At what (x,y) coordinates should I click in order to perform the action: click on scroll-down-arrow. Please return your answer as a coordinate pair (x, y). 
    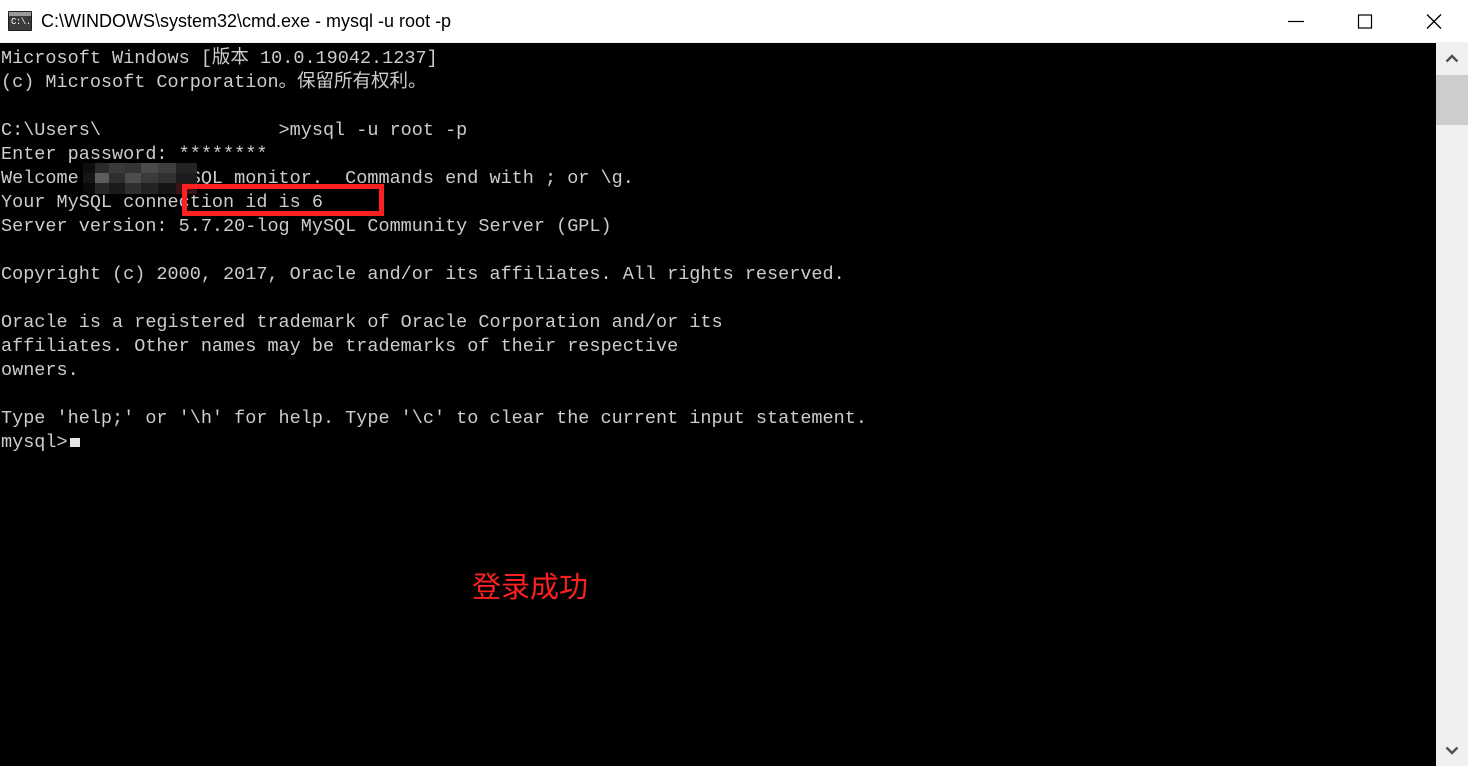
    Looking at the image, I should click on (1452, 750).